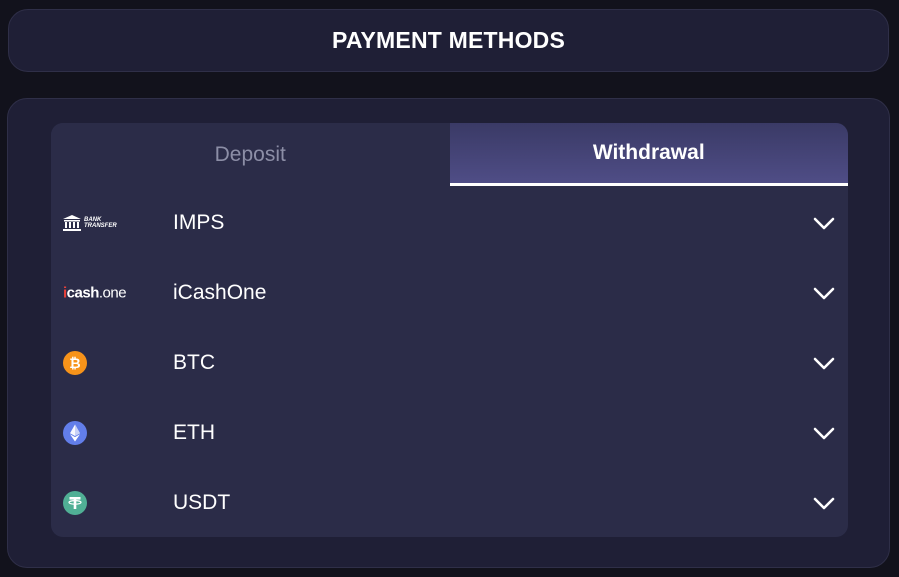  What do you see at coordinates (250, 154) in the screenshot?
I see `tab-deposit: Deposit` at bounding box center [250, 154].